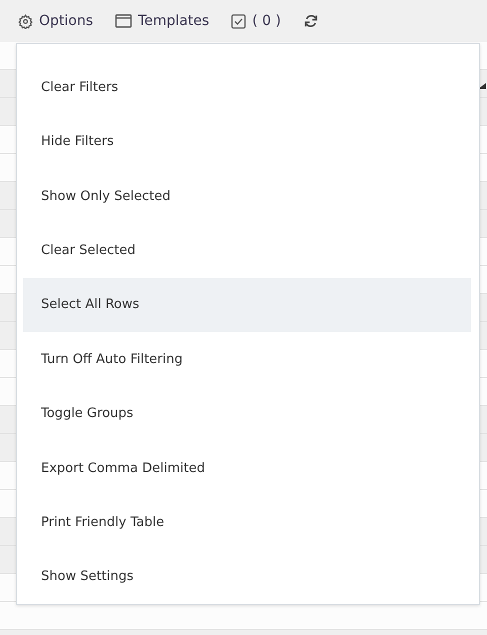 This screenshot has height=635, width=487. Describe the element at coordinates (247, 250) in the screenshot. I see `menu-item: Clear Selected` at that location.